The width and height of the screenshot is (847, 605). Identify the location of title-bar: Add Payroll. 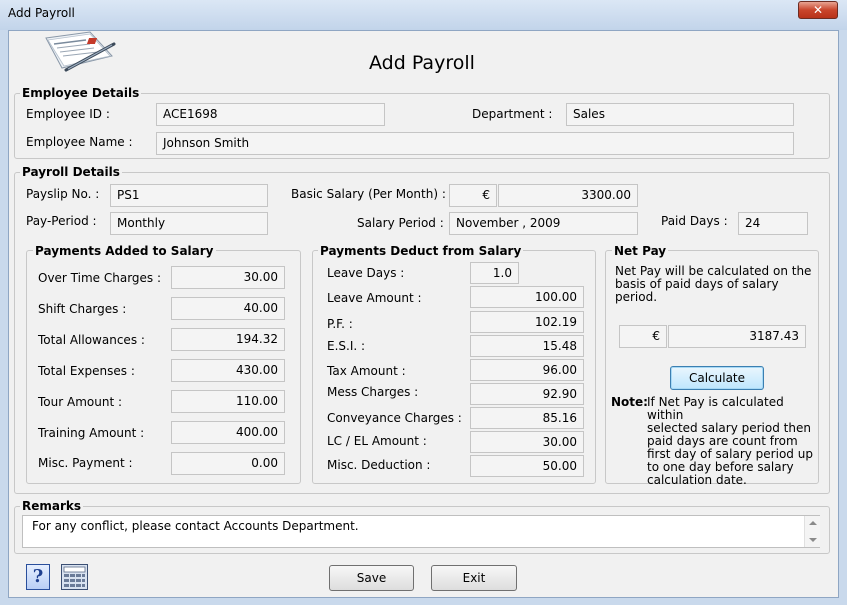
(423, 15).